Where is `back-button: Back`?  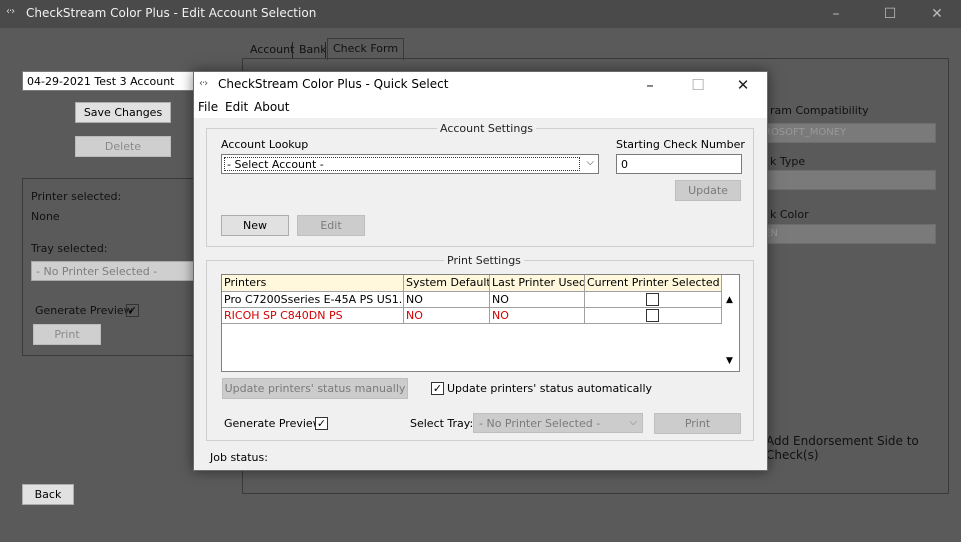 back-button: Back is located at coordinates (48, 494).